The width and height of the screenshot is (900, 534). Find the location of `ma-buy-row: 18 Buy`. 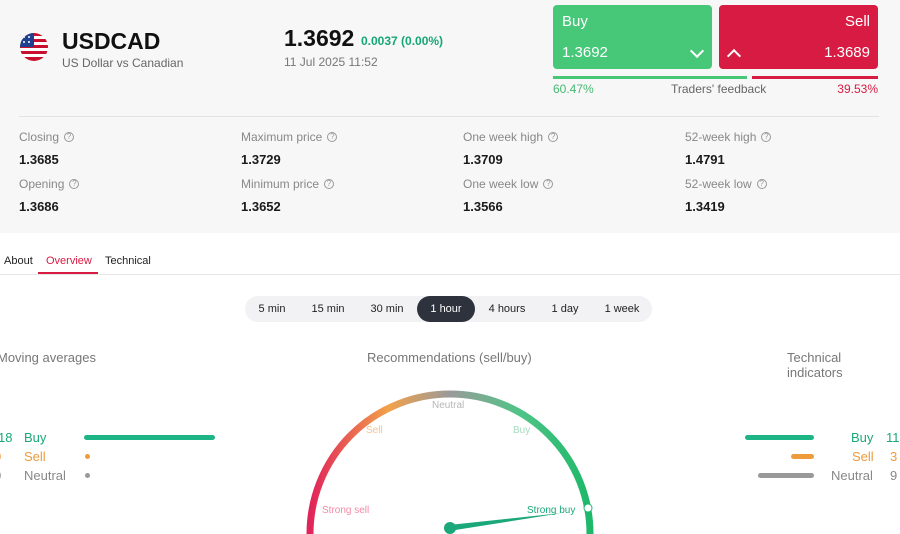

ma-buy-row: 18 Buy is located at coordinates (110, 438).